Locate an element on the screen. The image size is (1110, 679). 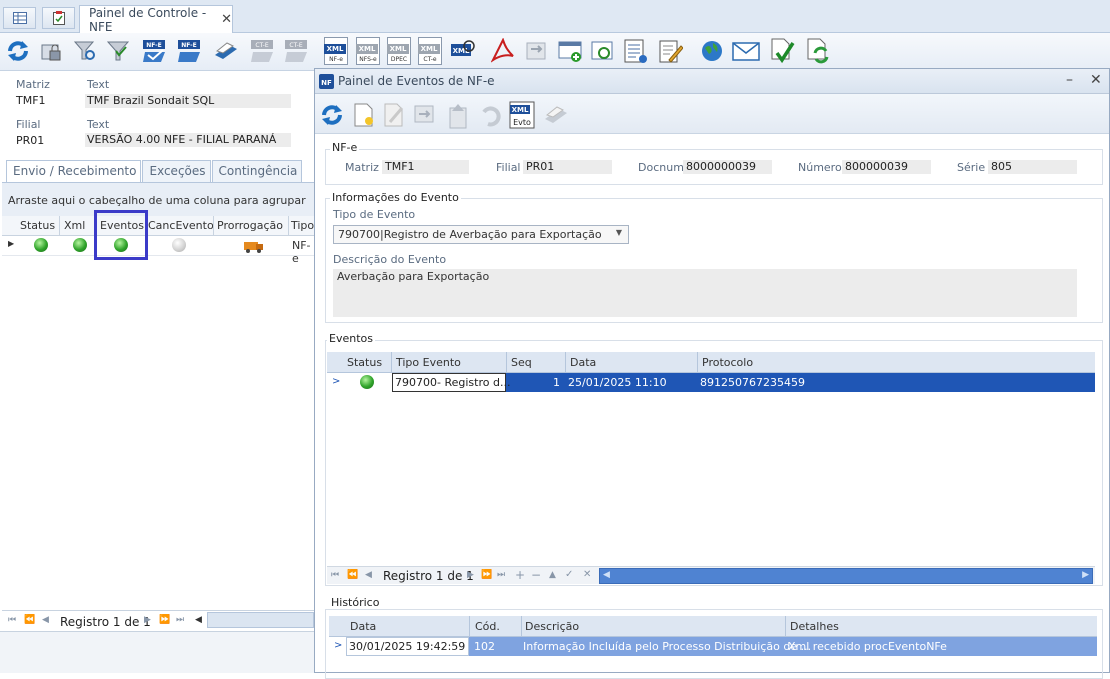
dialog-titlebar: NF Painel de Eventos de NF-e – ✕ is located at coordinates (712, 81).